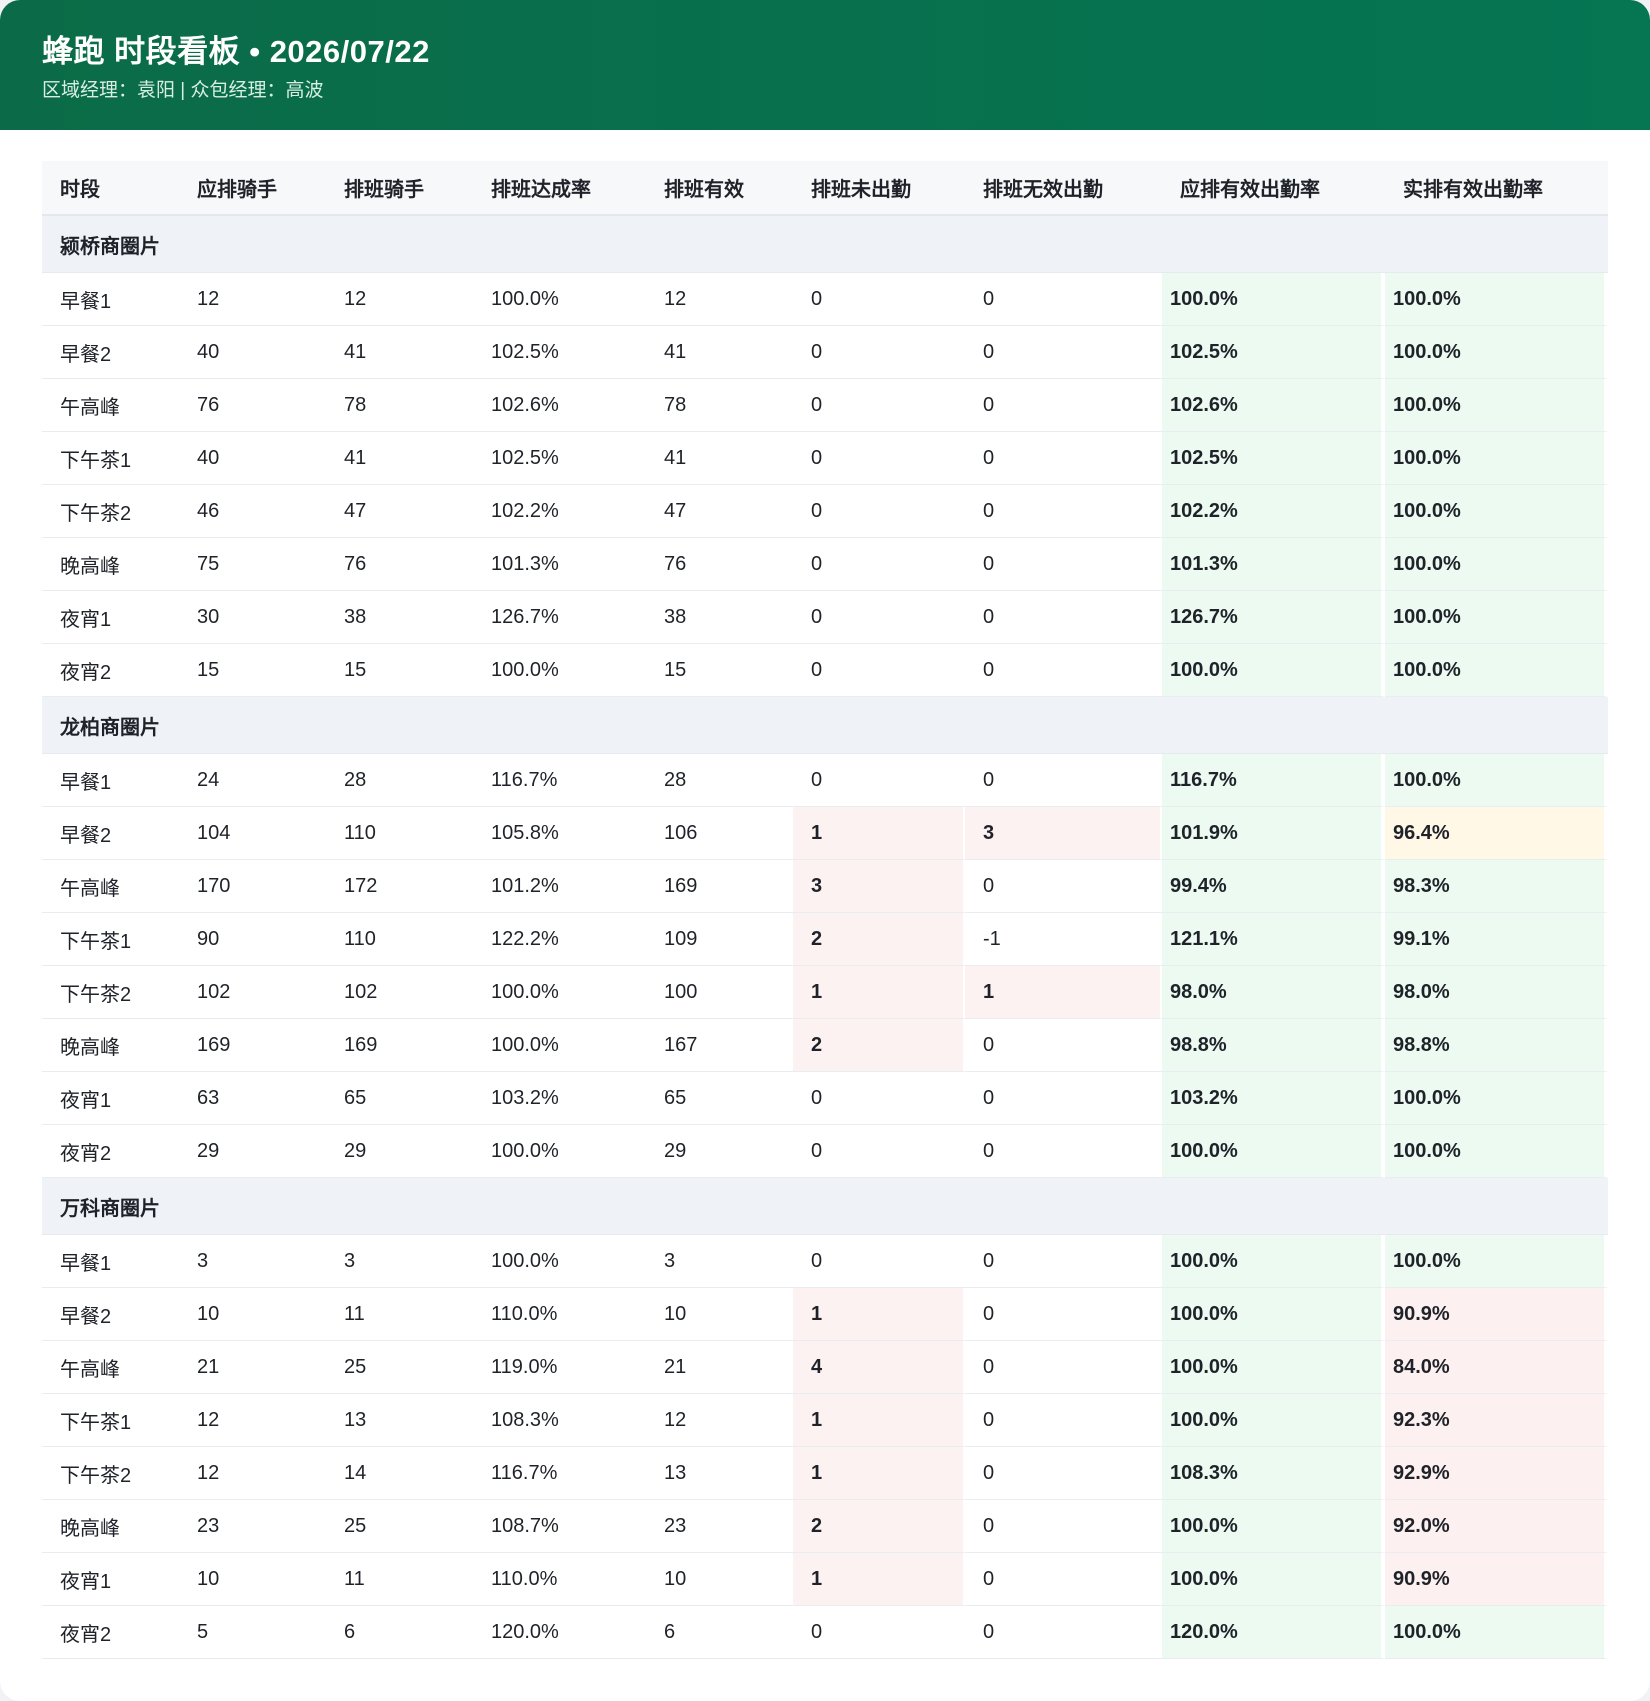 The image size is (1650, 1701). I want to click on cell-actual-rate: 96.4%, so click(1496, 833).